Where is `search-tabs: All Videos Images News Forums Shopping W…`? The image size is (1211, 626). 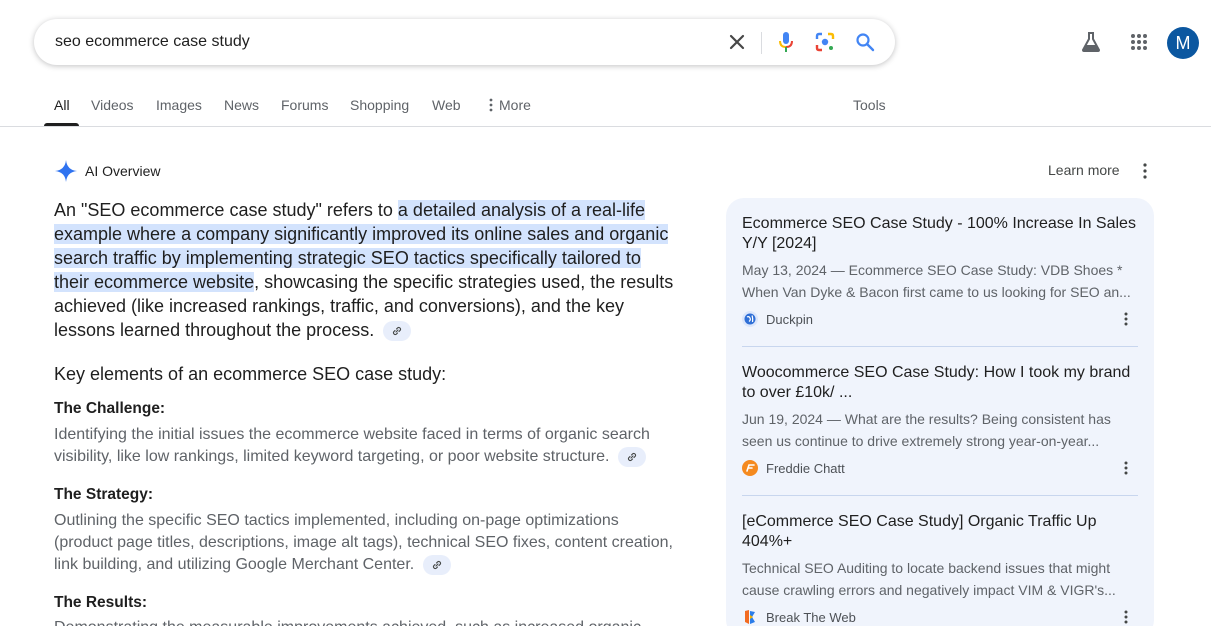 search-tabs: All Videos Images News Forums Shopping W… is located at coordinates (605, 106).